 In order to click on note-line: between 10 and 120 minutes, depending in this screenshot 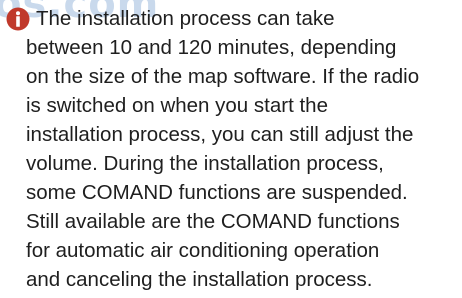, I will do `click(211, 47)`.